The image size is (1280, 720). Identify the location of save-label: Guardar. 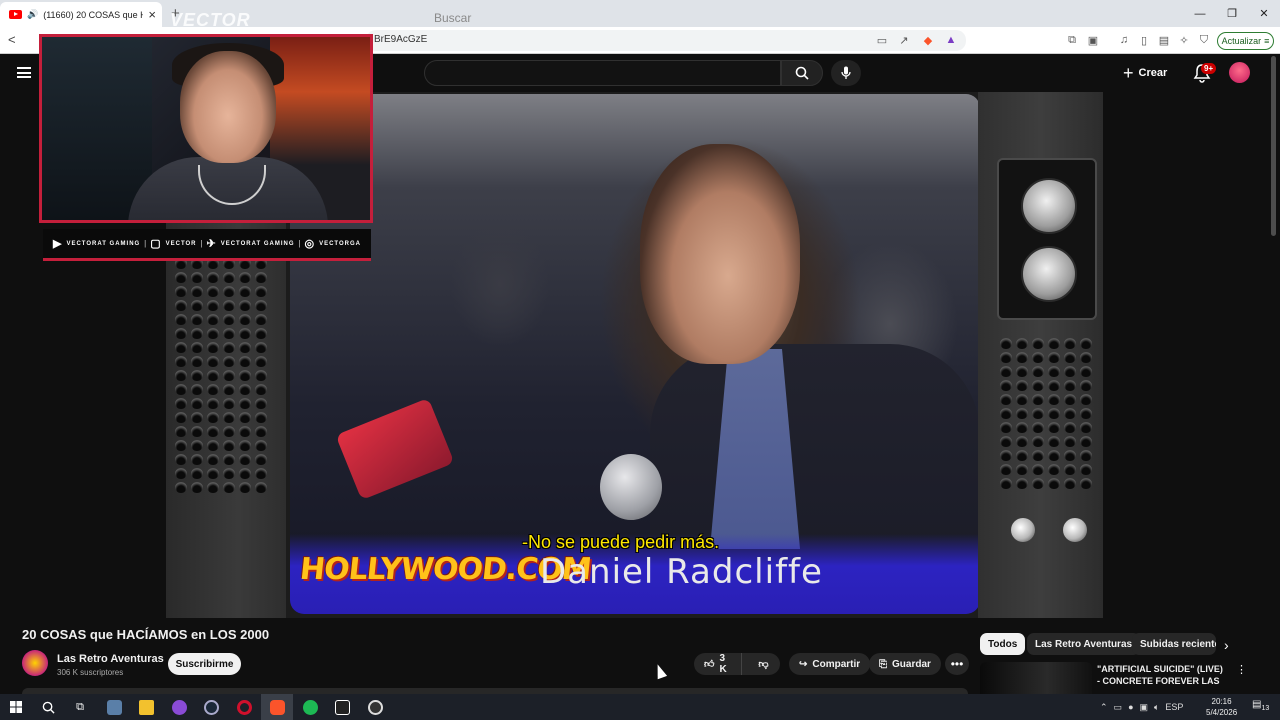
(911, 664).